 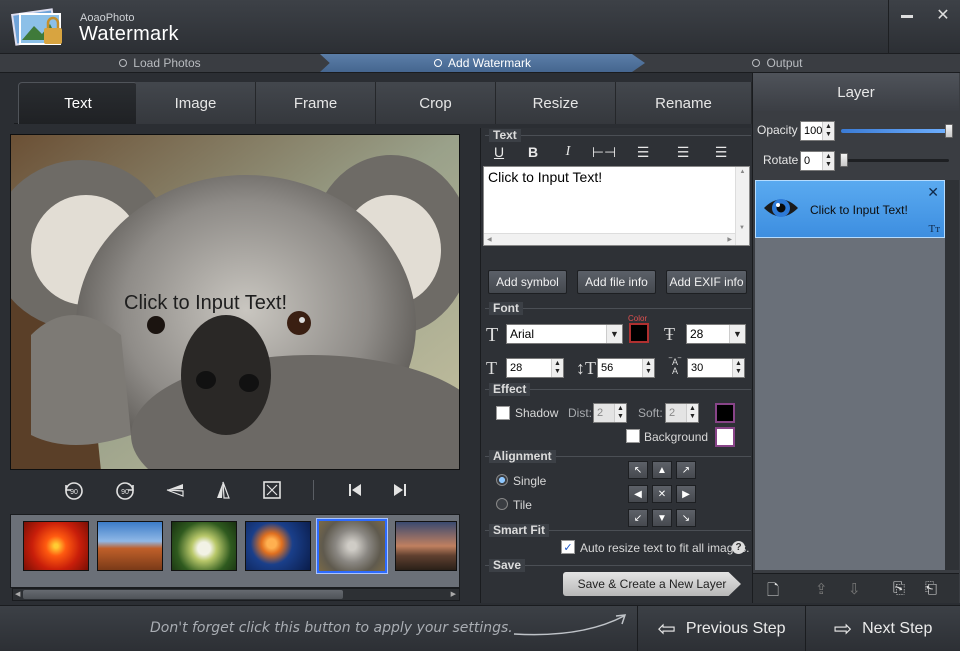 What do you see at coordinates (556, 103) in the screenshot?
I see `tab-resize: Resize` at bounding box center [556, 103].